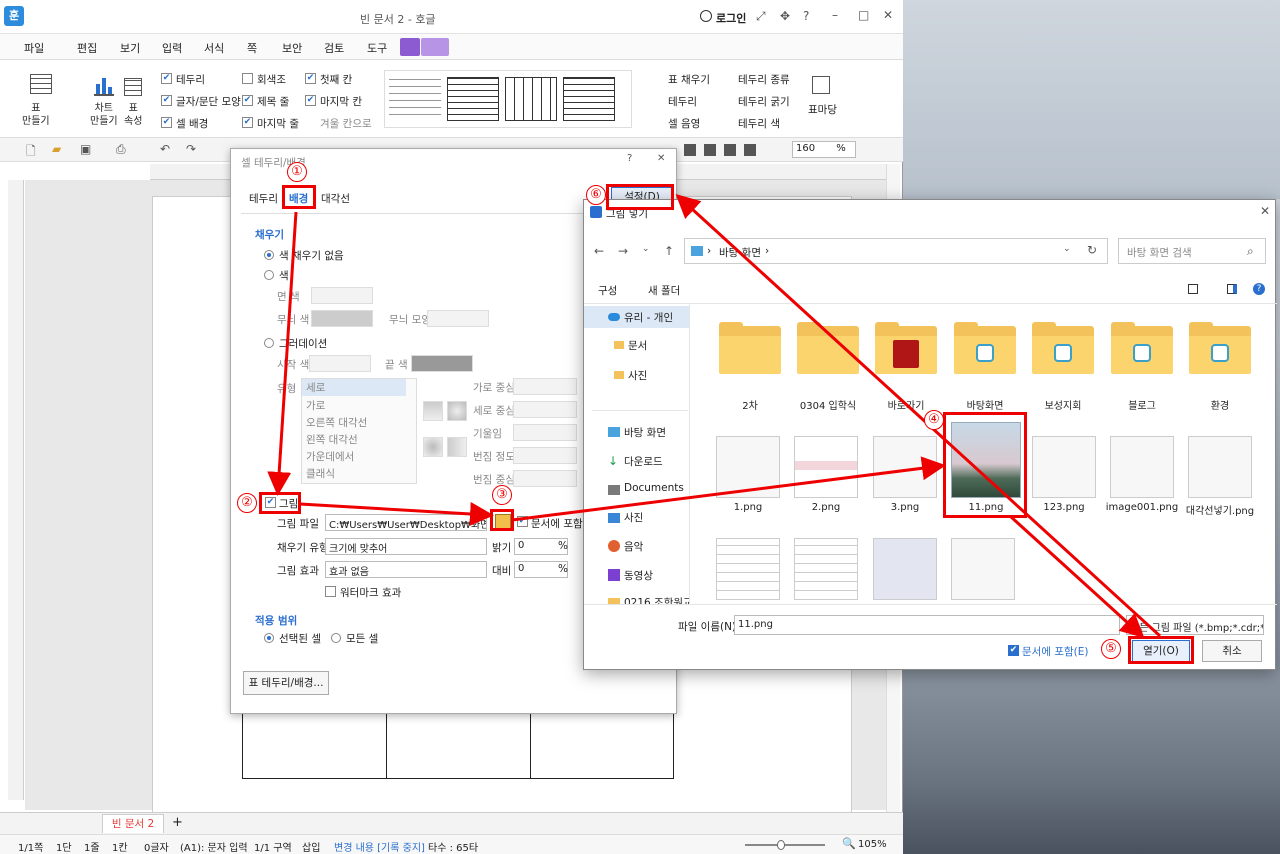 This screenshot has height=854, width=1280. What do you see at coordinates (133, 87) in the screenshot?
I see `table-prop-icon` at bounding box center [133, 87].